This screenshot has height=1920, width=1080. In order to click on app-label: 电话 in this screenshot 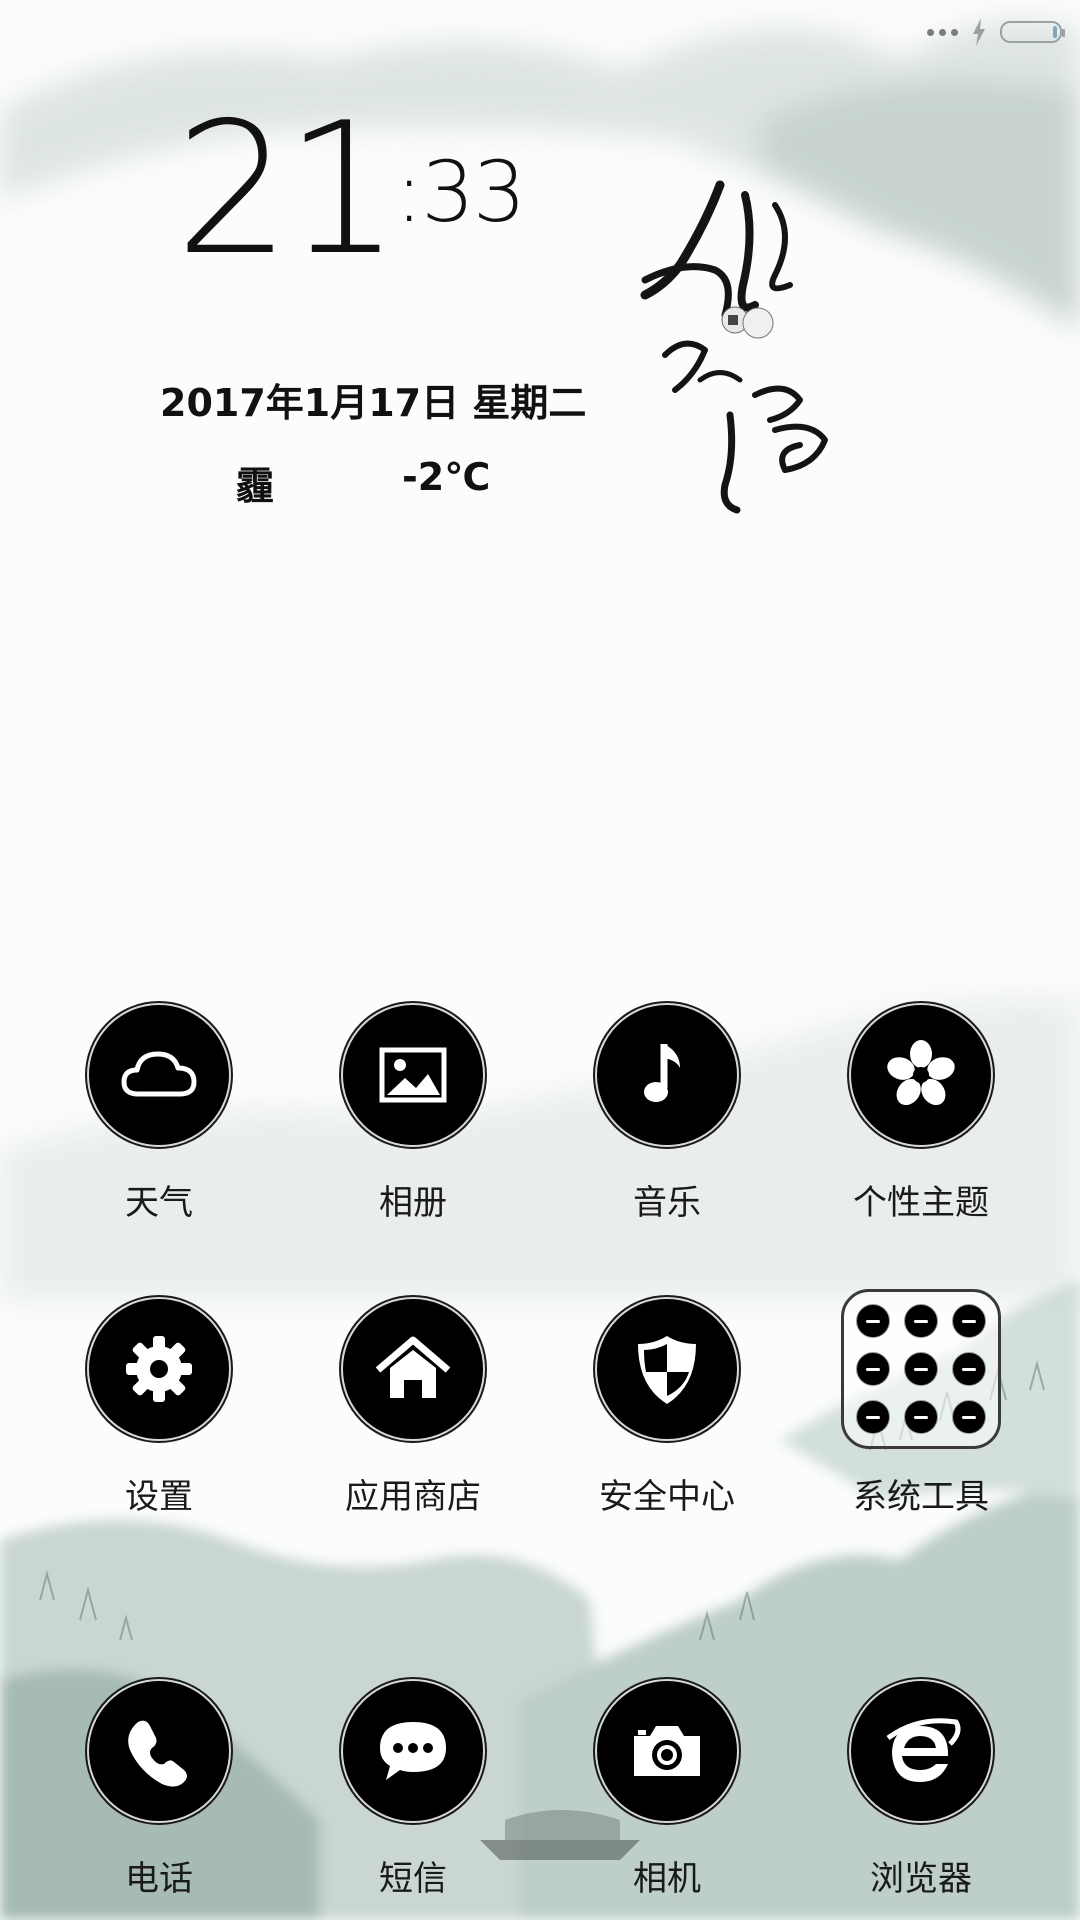, I will do `click(159, 1879)`.